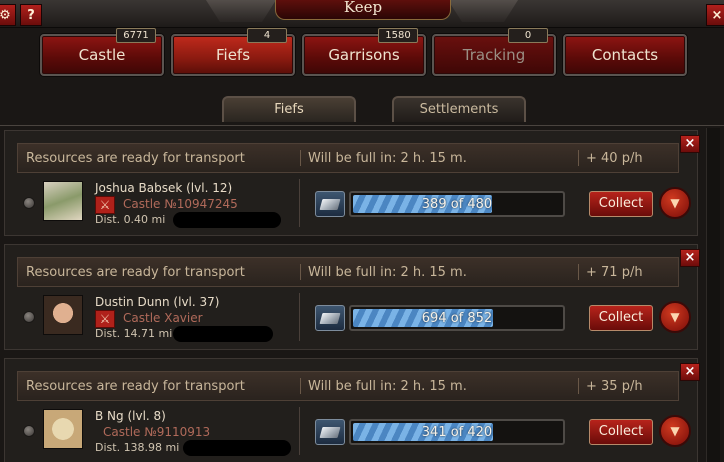  What do you see at coordinates (163, 188) in the screenshot?
I see `player-name: Joshua Babsek (lvl. 12)` at bounding box center [163, 188].